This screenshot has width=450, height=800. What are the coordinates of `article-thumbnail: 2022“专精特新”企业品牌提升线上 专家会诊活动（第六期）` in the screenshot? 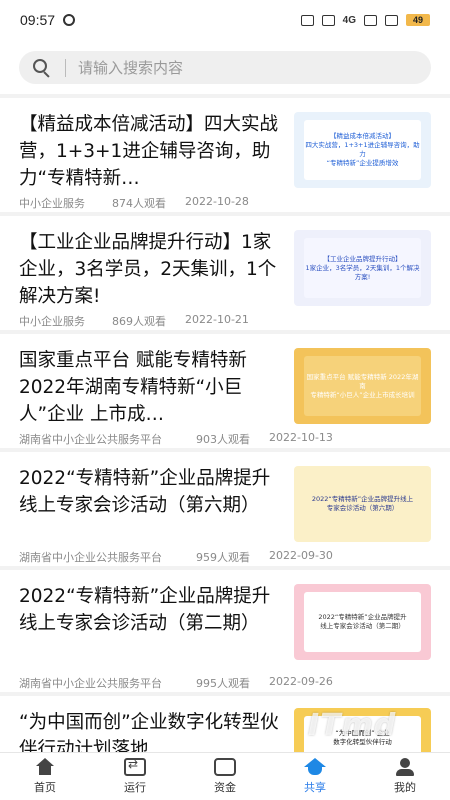 It's located at (362, 504).